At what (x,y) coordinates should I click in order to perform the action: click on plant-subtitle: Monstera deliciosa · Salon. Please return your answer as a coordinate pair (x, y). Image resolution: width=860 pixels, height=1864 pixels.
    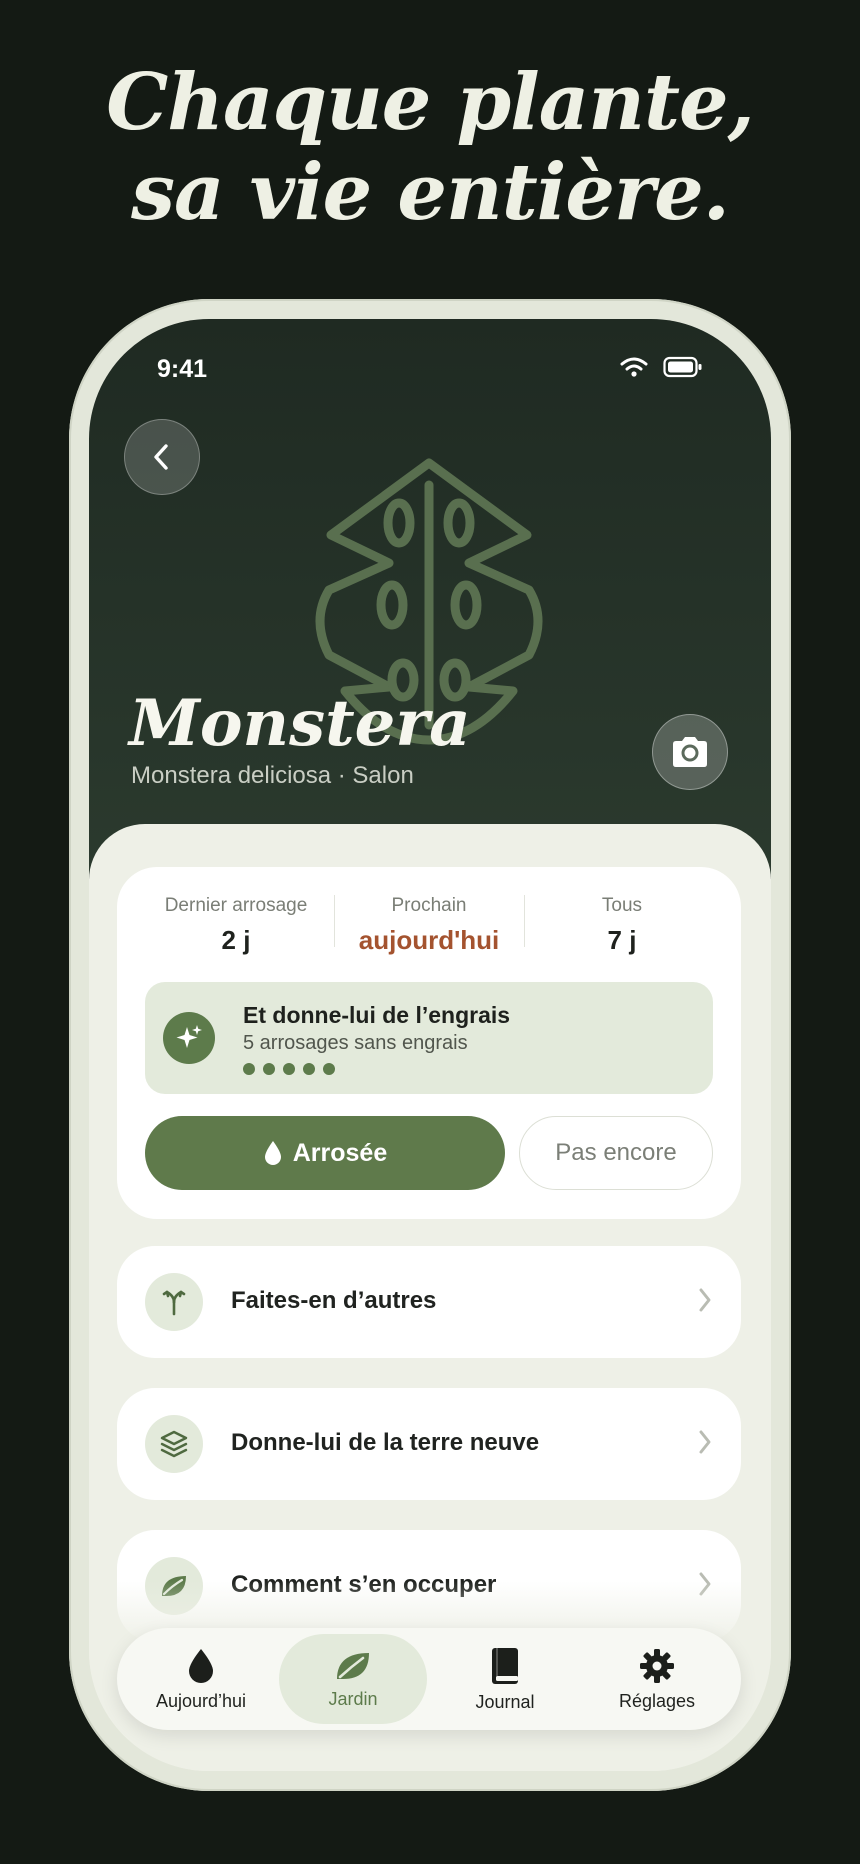
    Looking at the image, I should click on (272, 775).